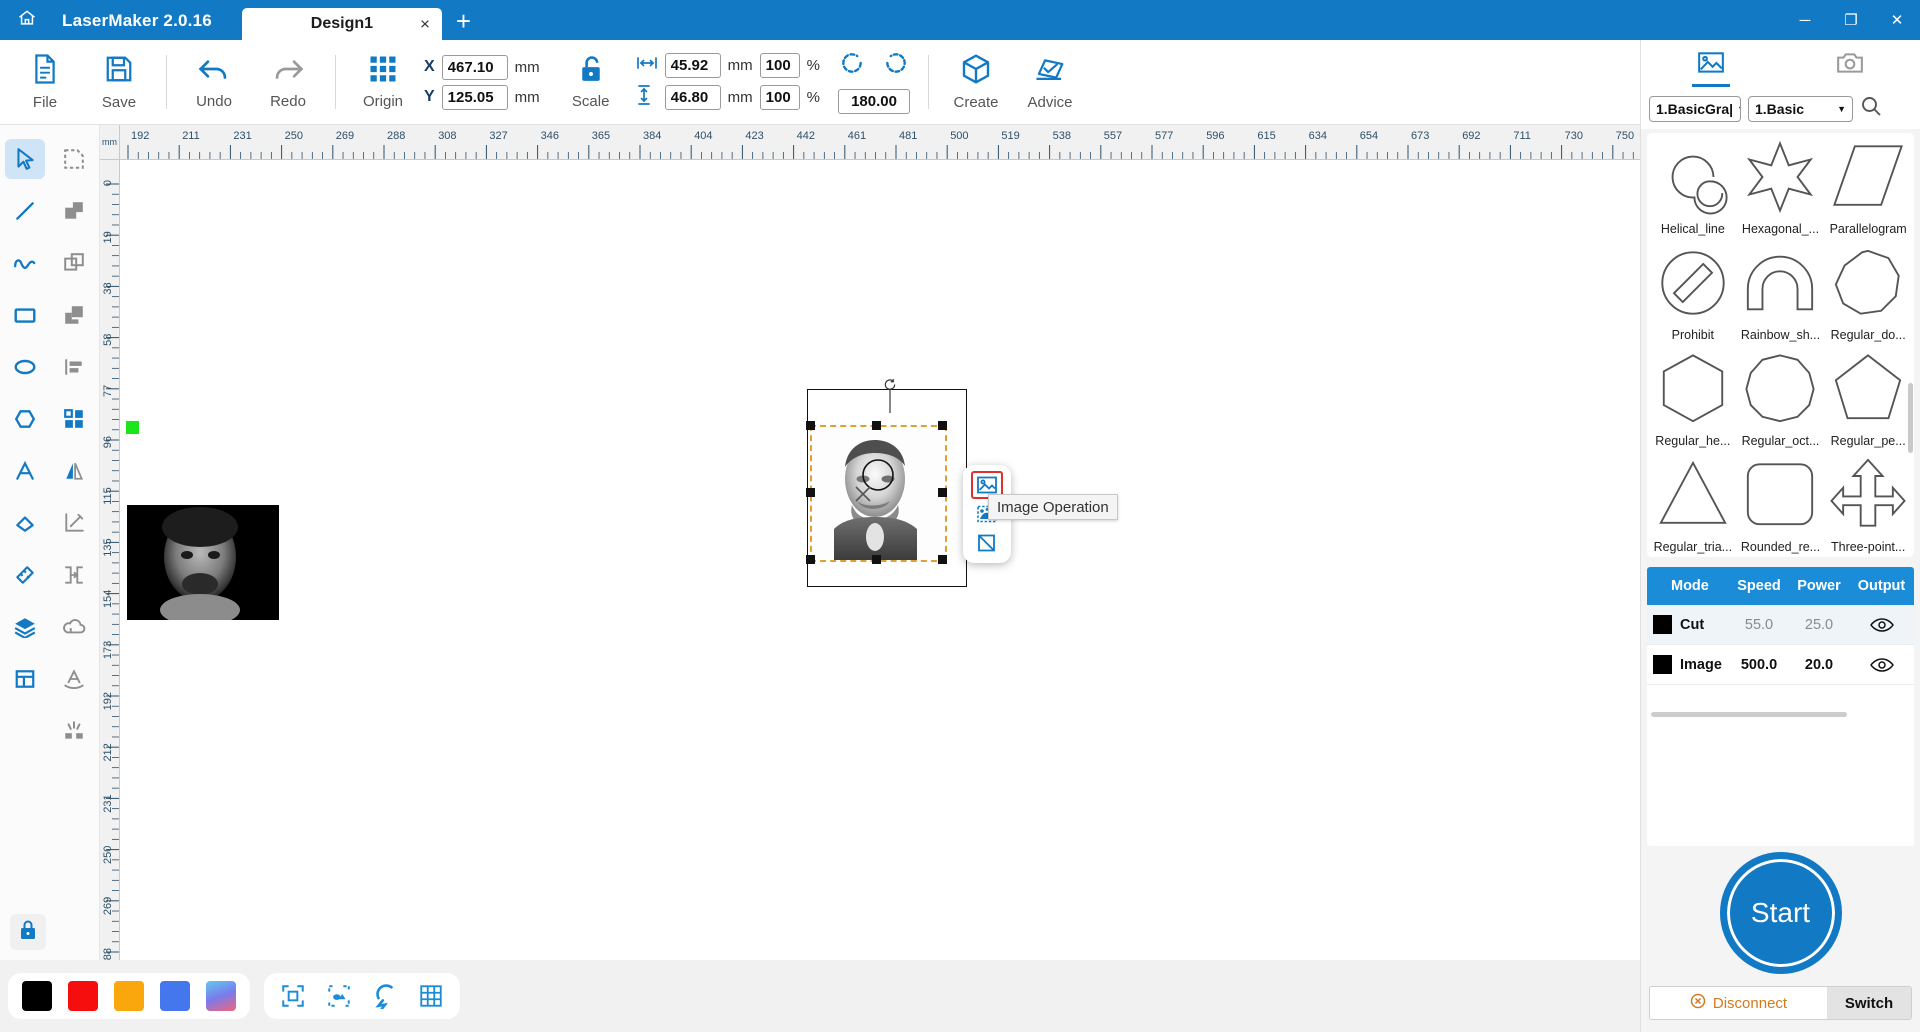  What do you see at coordinates (339, 996) in the screenshot?
I see `select-objects-icon` at bounding box center [339, 996].